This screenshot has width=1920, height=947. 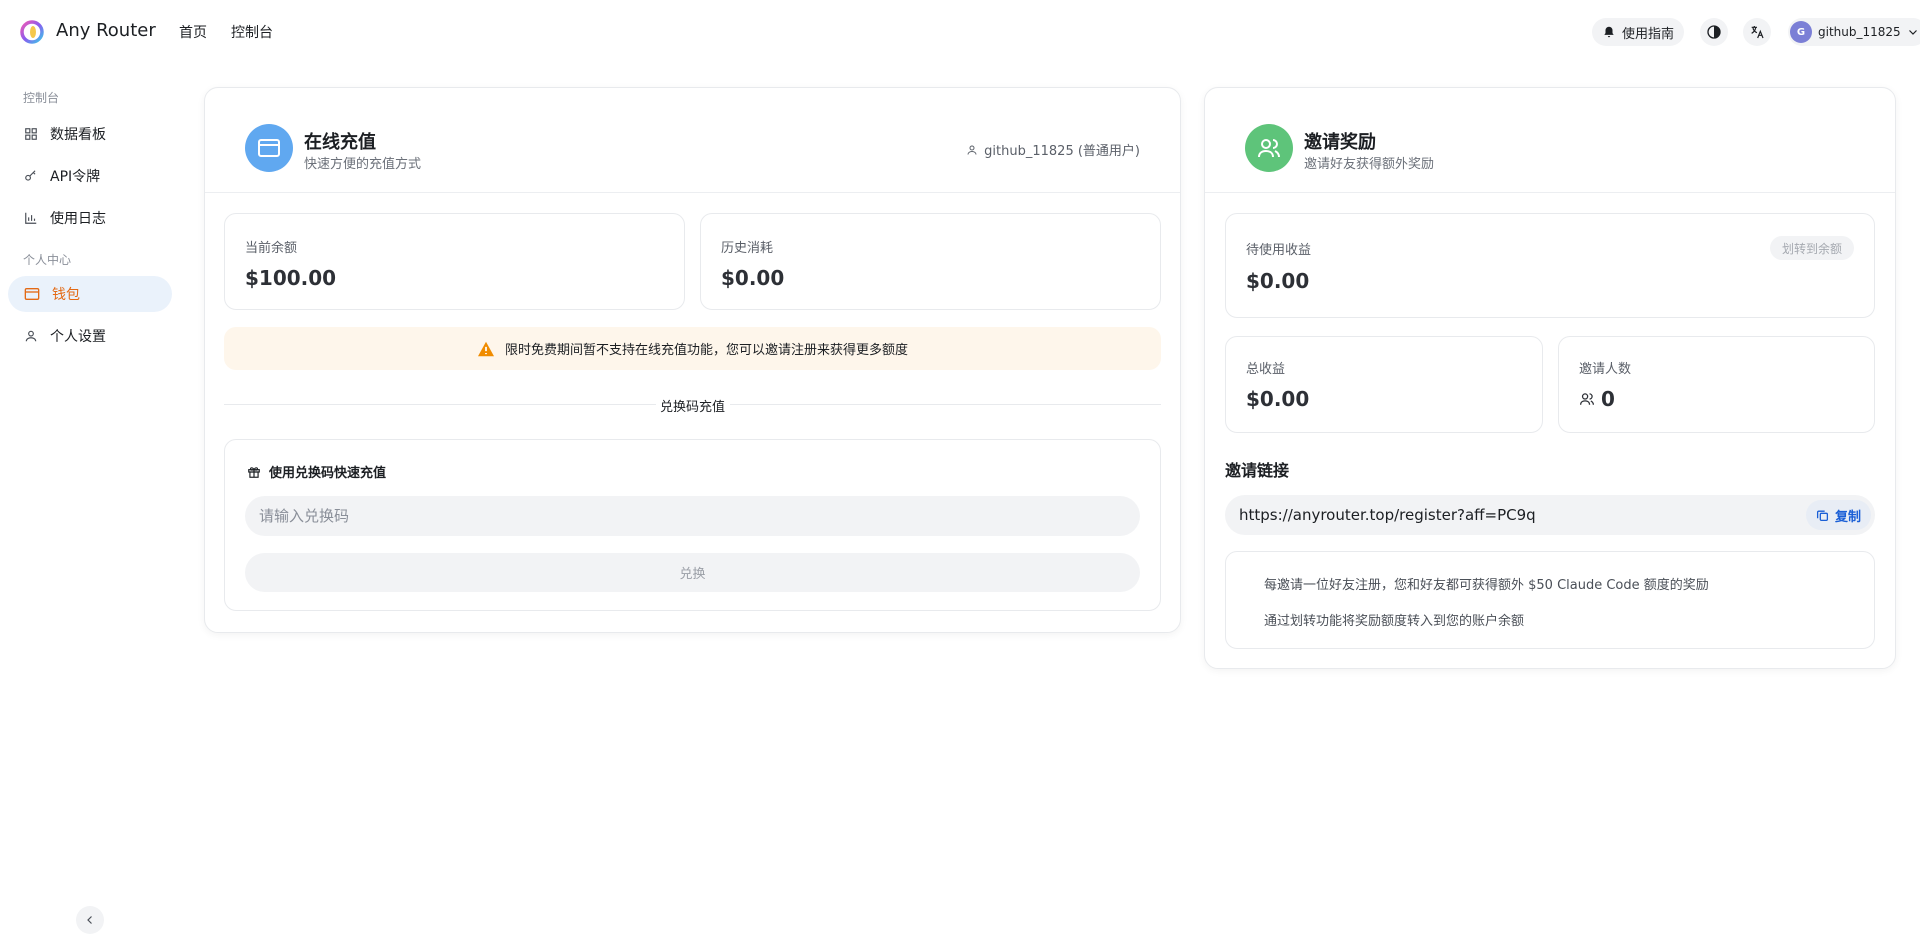 What do you see at coordinates (1266, 369) in the screenshot?
I see `total-label: 总收益` at bounding box center [1266, 369].